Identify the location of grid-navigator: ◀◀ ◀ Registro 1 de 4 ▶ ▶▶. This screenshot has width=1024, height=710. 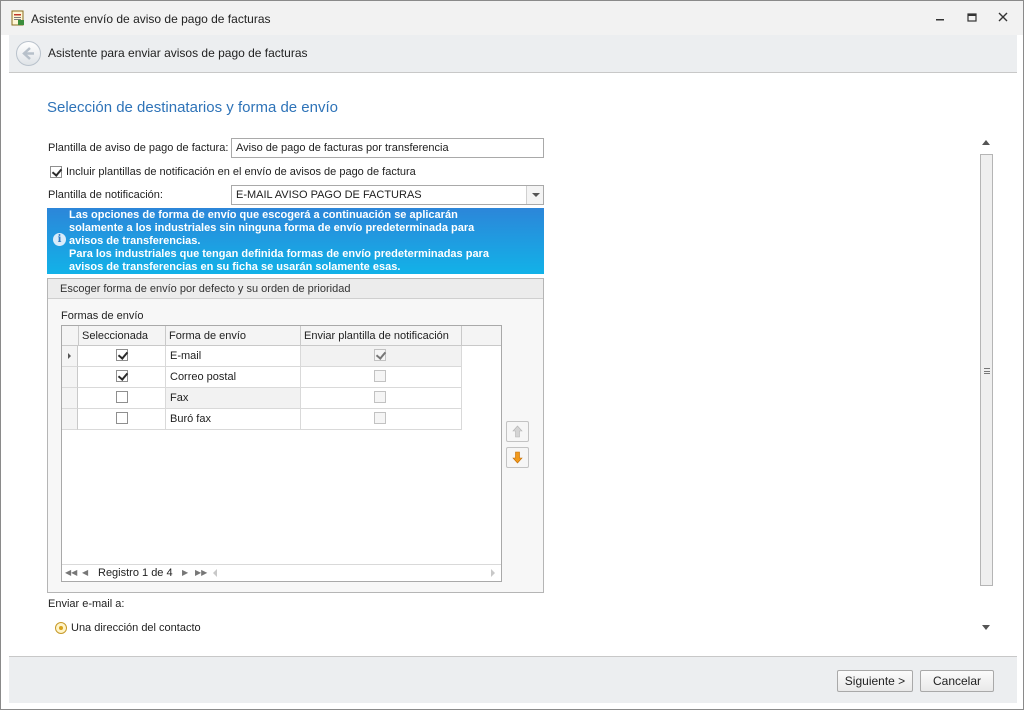
(281, 572).